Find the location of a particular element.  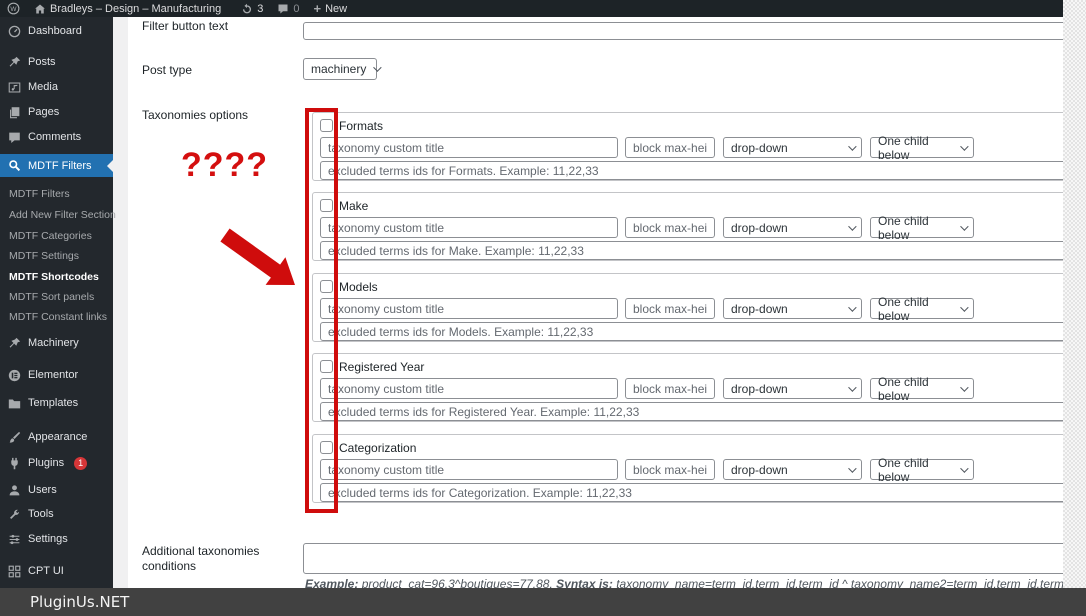

submenu-label: Add New Filter Section is located at coordinates (62, 215).